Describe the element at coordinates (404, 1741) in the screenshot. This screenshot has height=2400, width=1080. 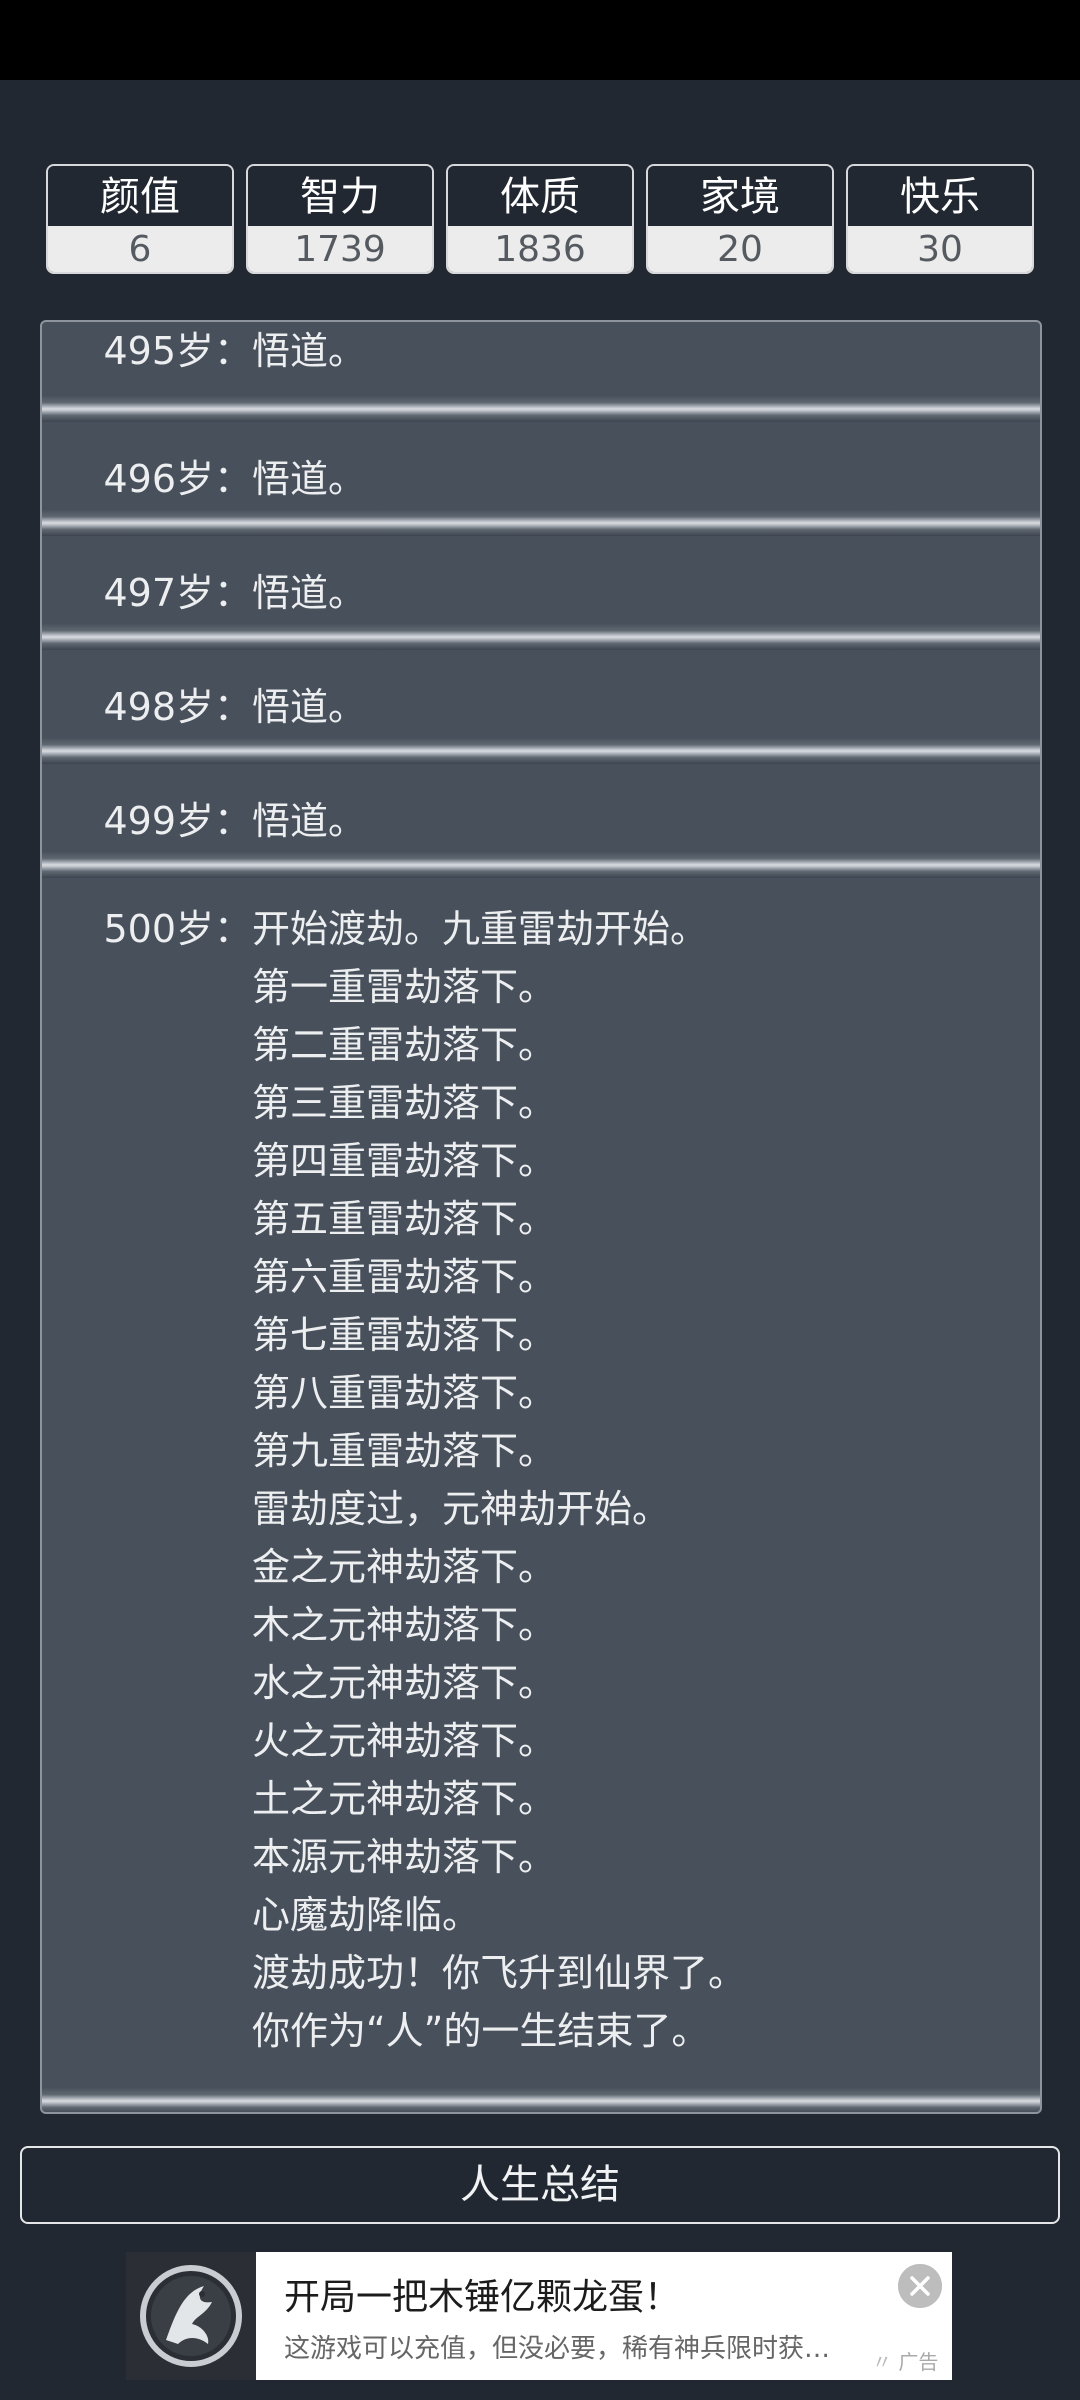
I see `log-line: 火之元神劫落下。` at that location.